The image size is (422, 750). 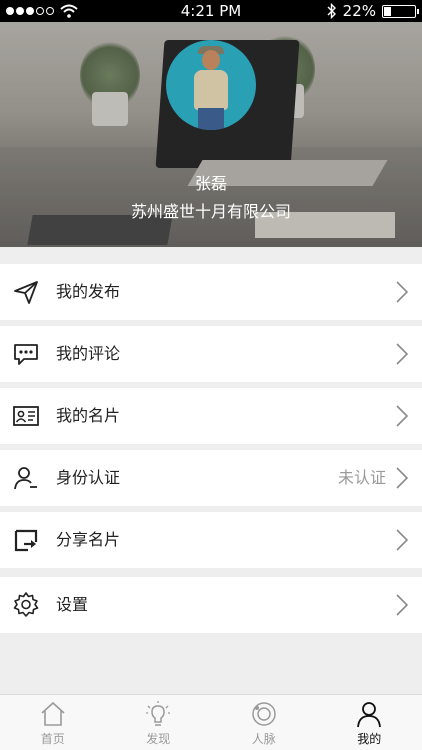 I want to click on tab-bar: 首页 发现 人脉 我的, so click(x=211, y=722).